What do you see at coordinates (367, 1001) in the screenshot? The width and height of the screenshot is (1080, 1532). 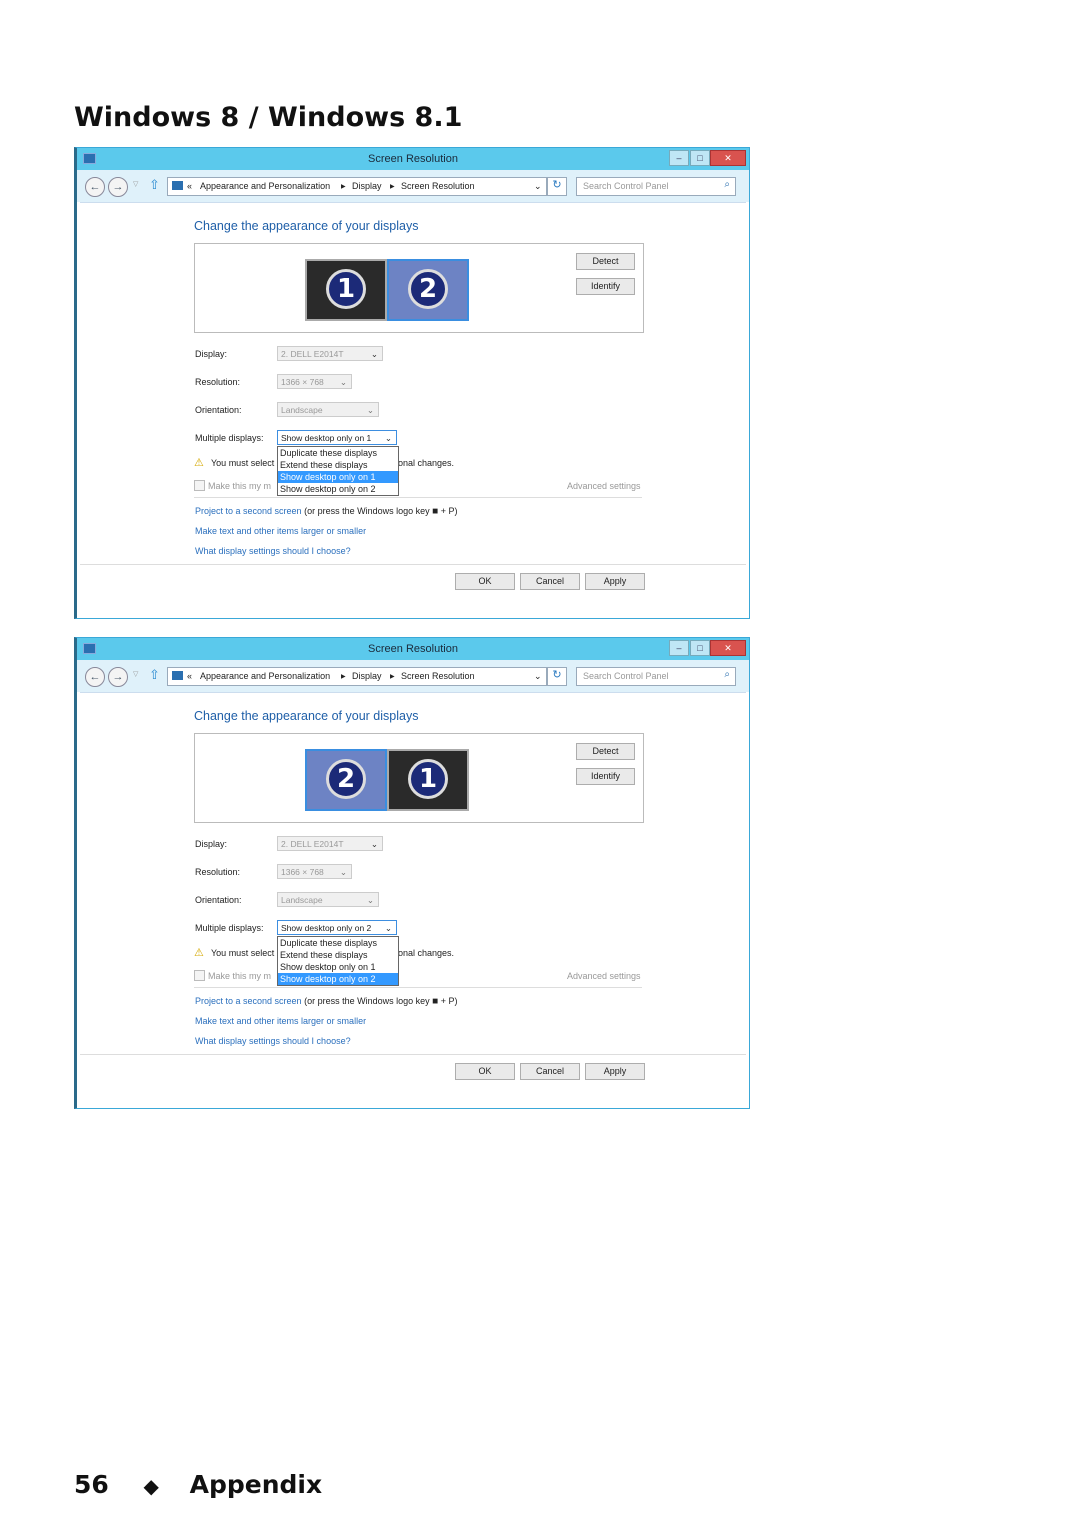 I see `project-hint: (or press the Windows logo key` at bounding box center [367, 1001].